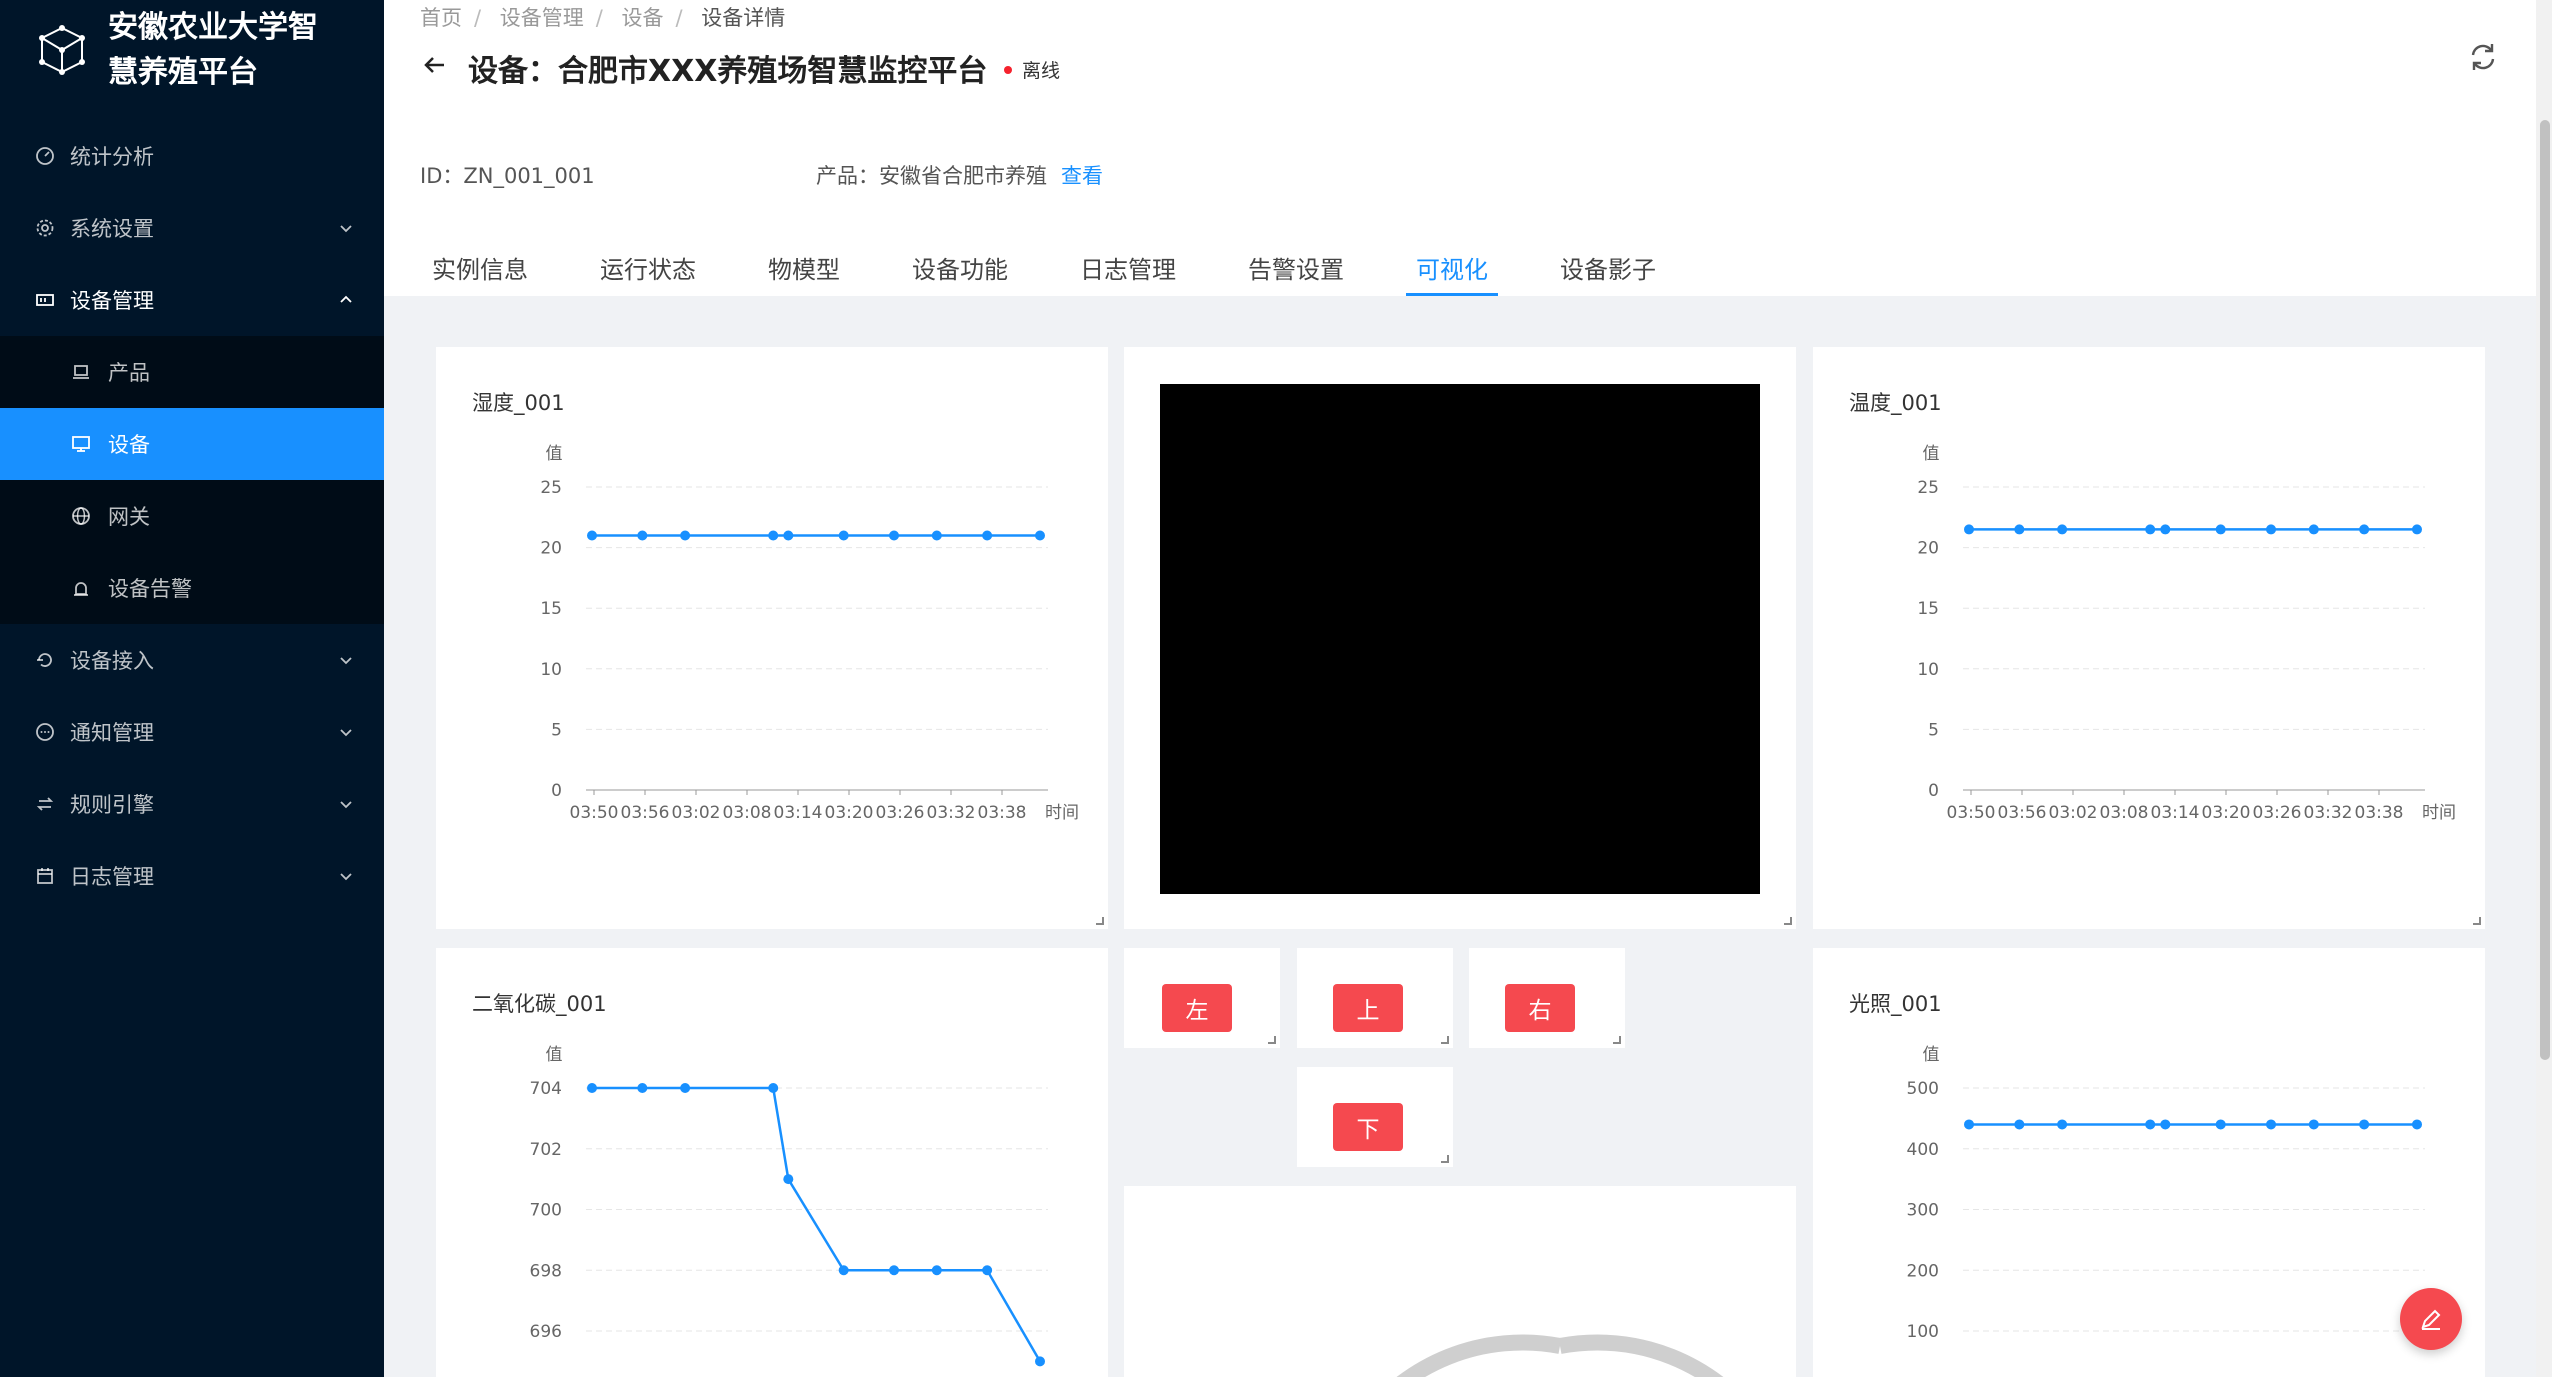 The image size is (2552, 1377). I want to click on sidebar-item-device: 设备, so click(192, 444).